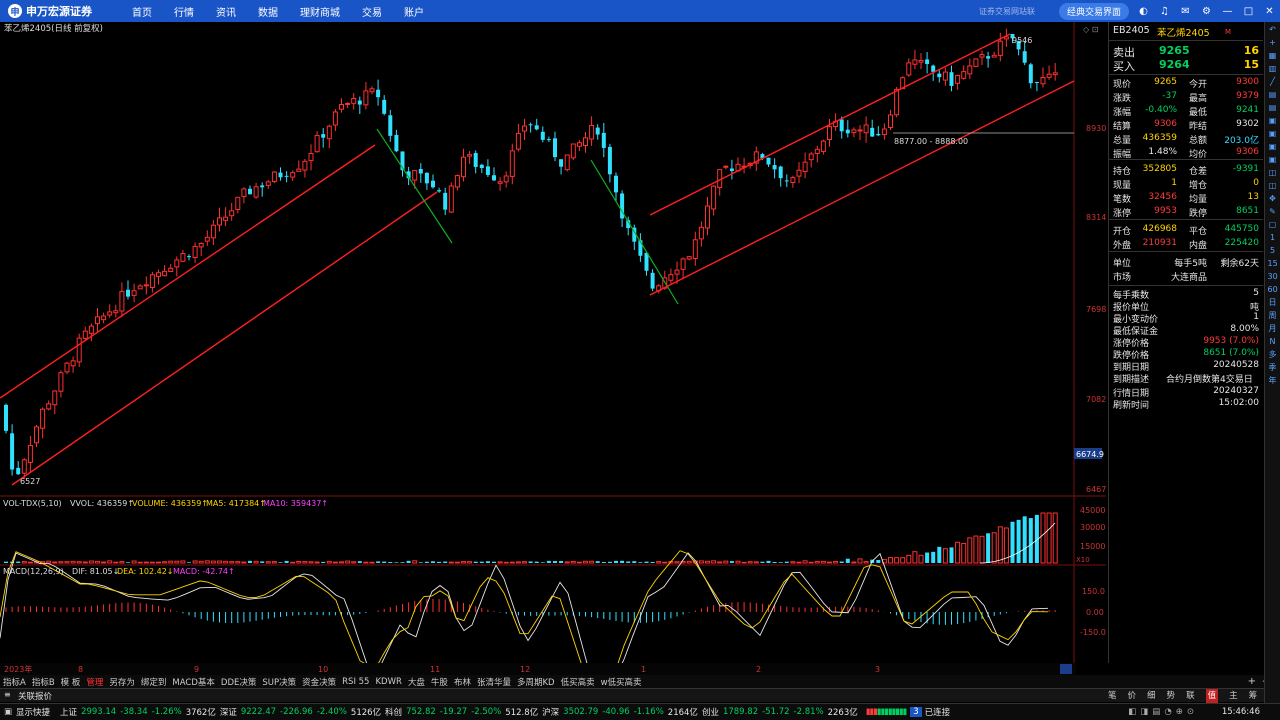 The image size is (1280, 720). What do you see at coordinates (1273, 30) in the screenshot?
I see `arrow-icon: ↶` at bounding box center [1273, 30].